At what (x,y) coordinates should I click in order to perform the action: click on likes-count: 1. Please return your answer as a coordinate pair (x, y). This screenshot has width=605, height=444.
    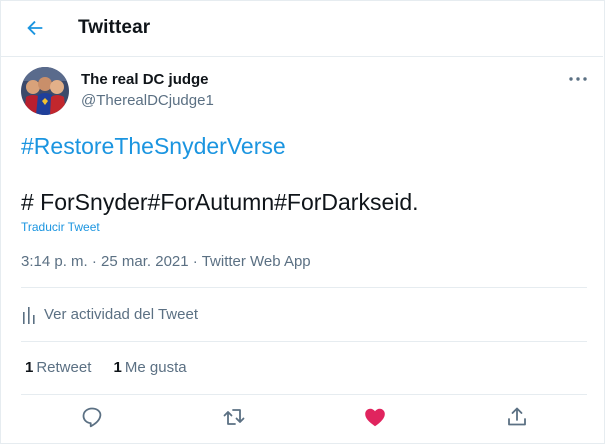
    Looking at the image, I should click on (117, 367).